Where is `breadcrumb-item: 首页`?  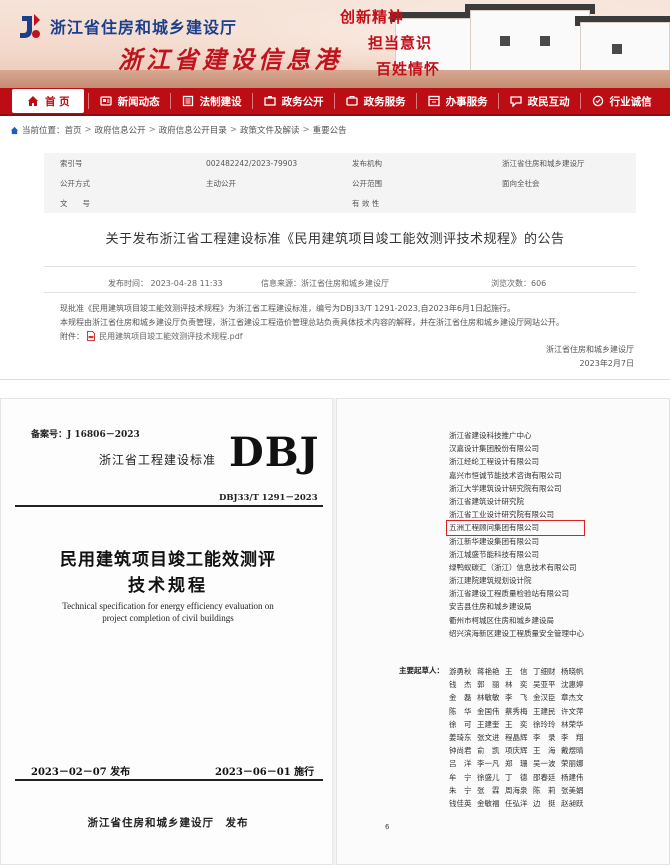 breadcrumb-item: 首页 is located at coordinates (73, 130).